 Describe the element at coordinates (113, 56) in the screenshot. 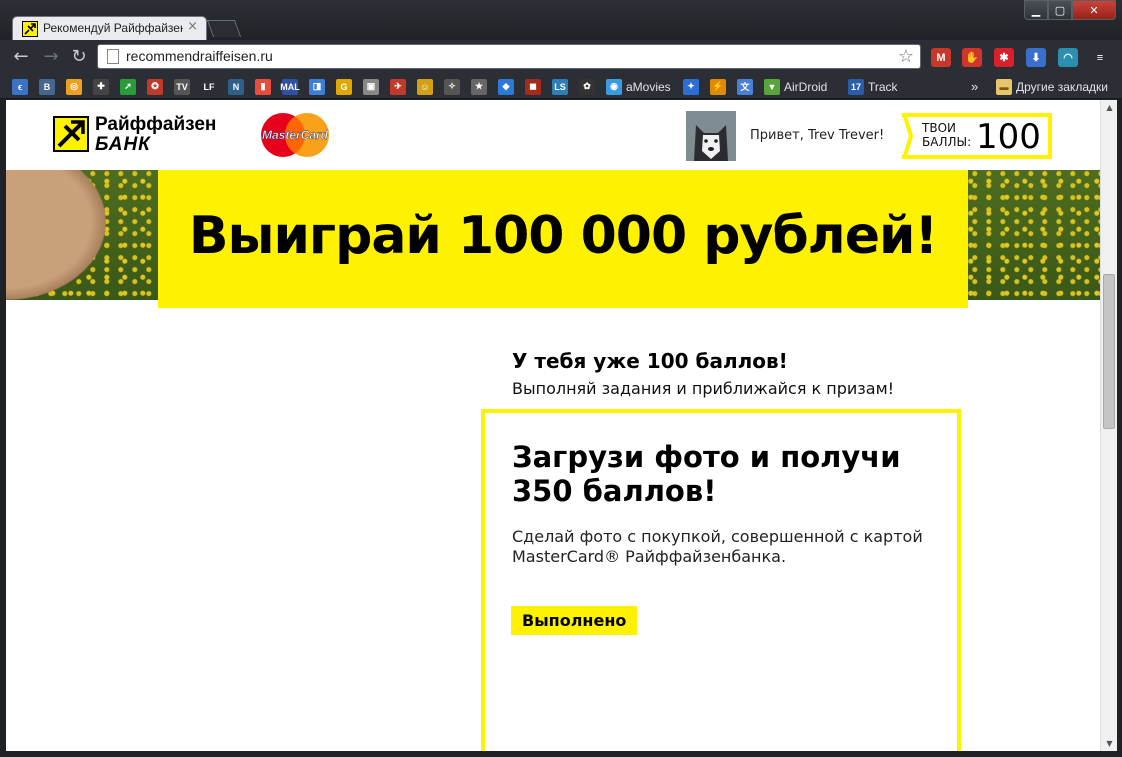

I see `page-icon` at that location.